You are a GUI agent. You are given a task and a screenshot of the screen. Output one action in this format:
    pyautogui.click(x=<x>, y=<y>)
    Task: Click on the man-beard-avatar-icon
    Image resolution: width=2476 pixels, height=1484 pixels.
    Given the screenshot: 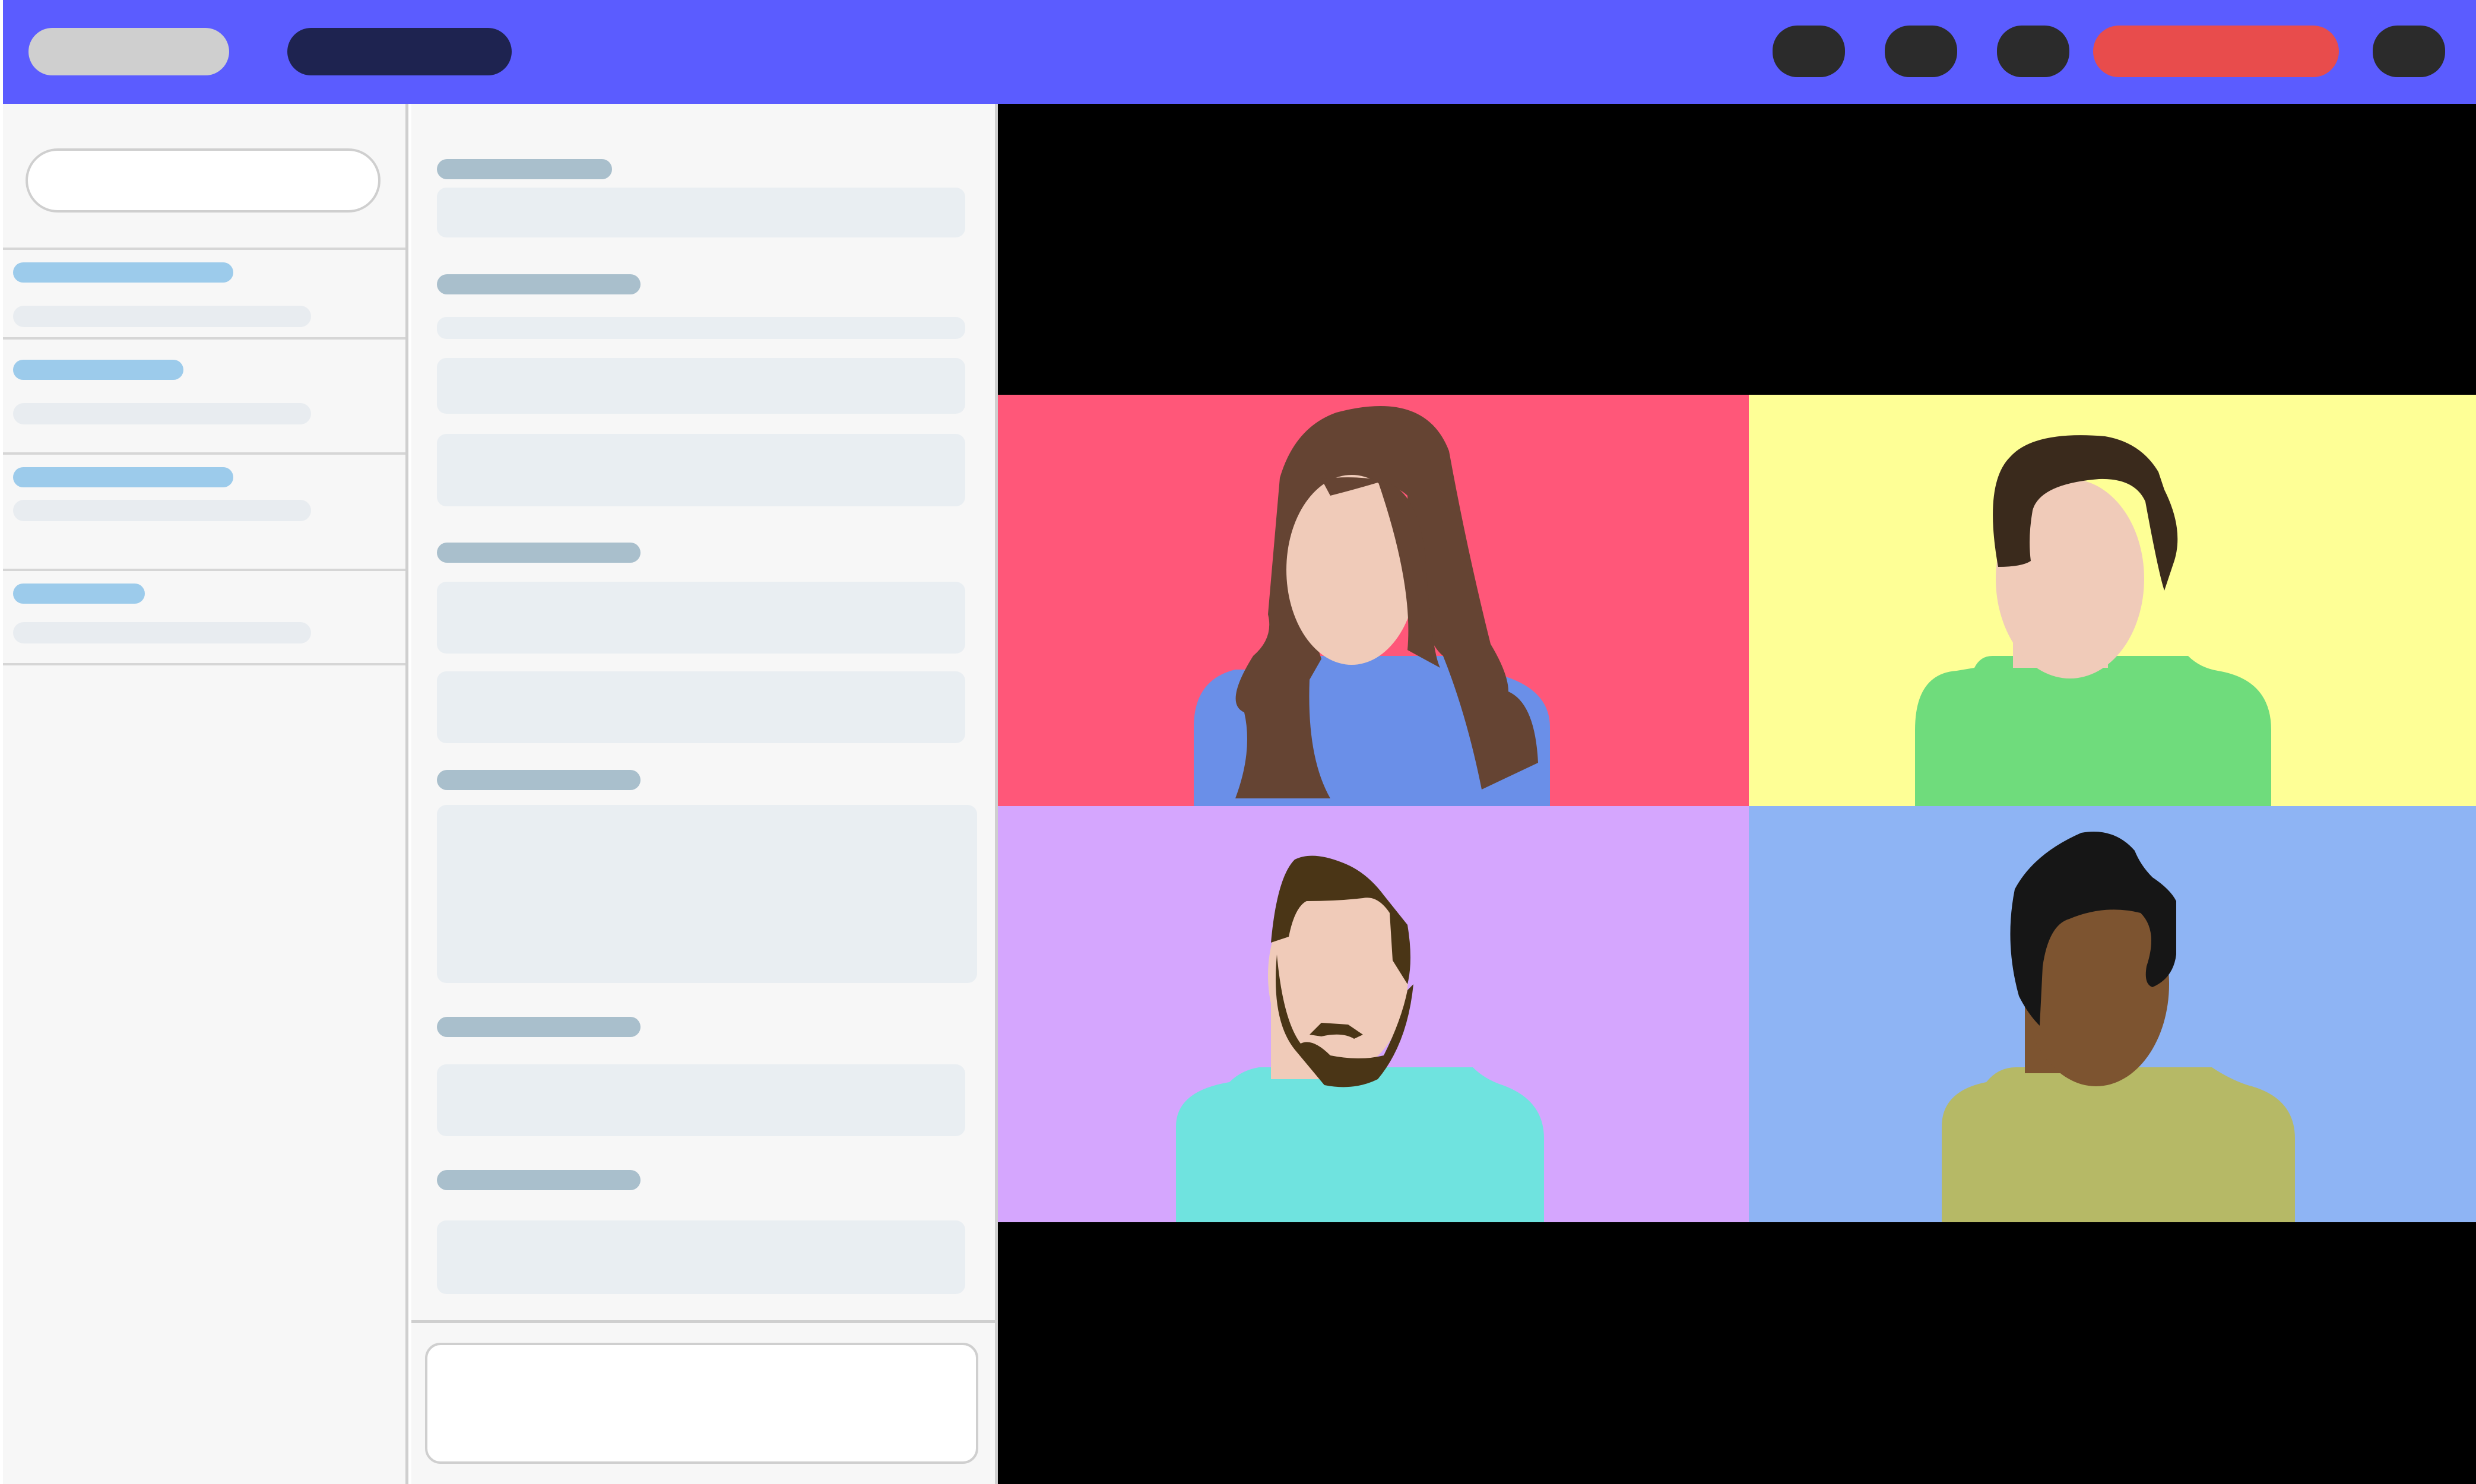 What is the action you would take?
    pyautogui.click(x=1360, y=1038)
    